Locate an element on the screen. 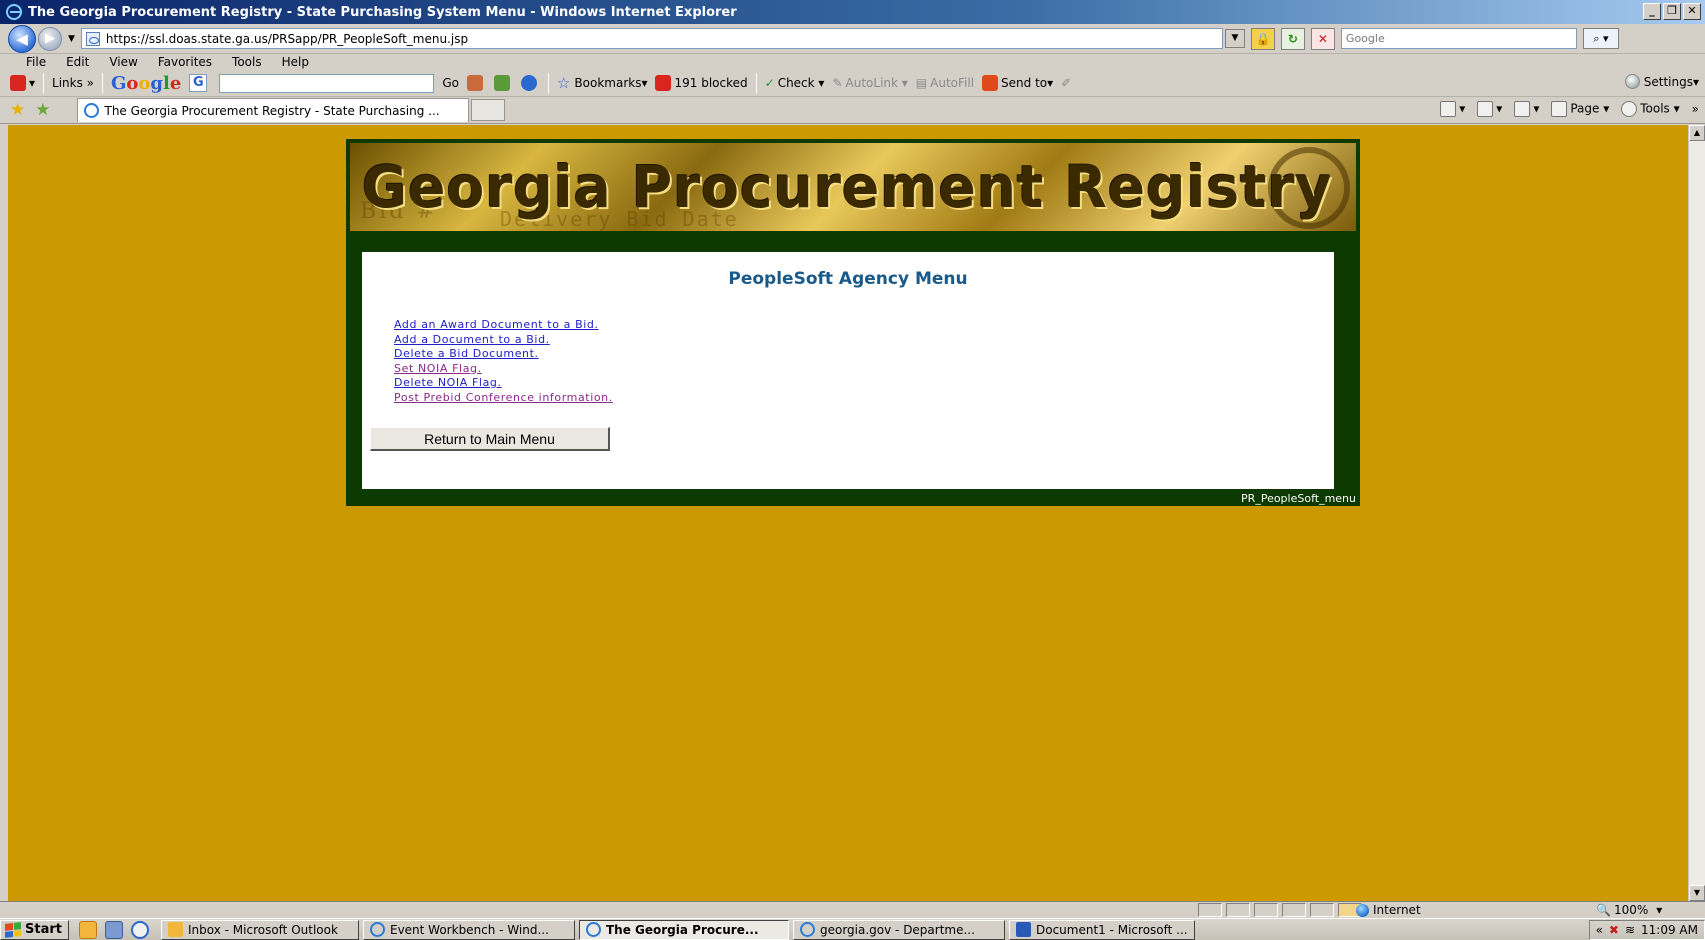 This screenshot has width=1705, height=940. restore-button: ❐ is located at coordinates (1672, 11).